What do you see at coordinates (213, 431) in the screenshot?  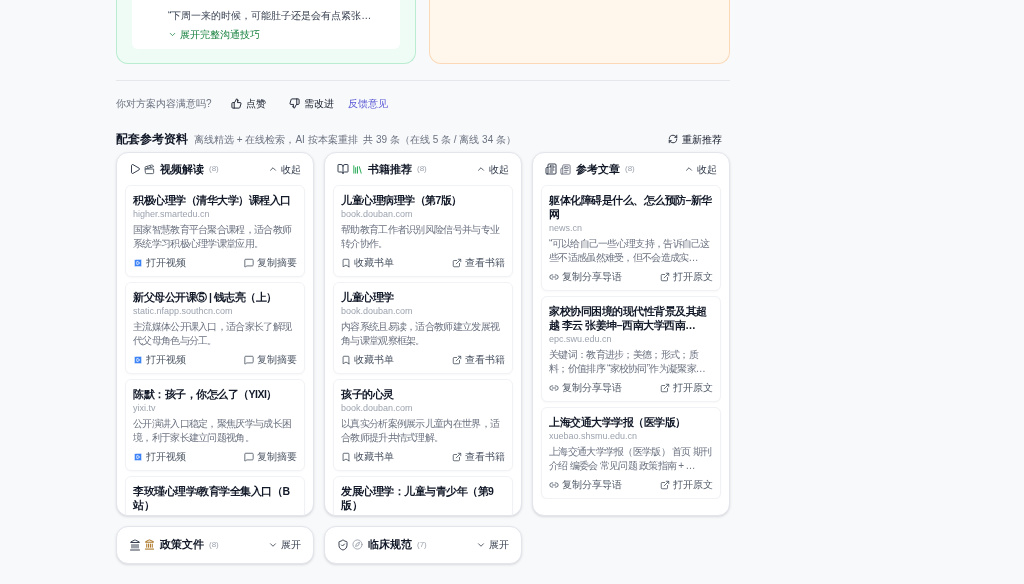 I see `resource-description: 公开演讲入口稳定，聚焦厌学与成长困境，利于家长建立问题视角。` at bounding box center [213, 431].